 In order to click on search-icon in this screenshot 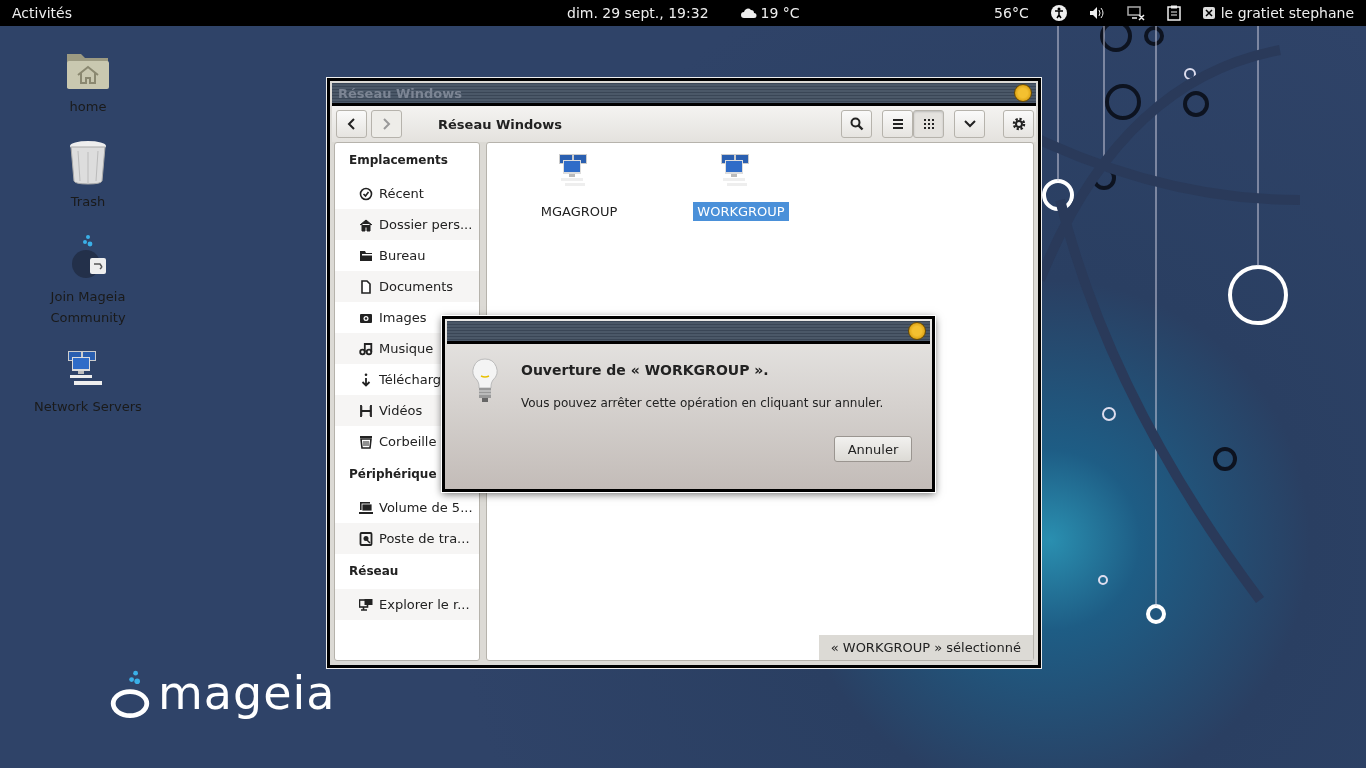, I will do `click(856, 124)`.